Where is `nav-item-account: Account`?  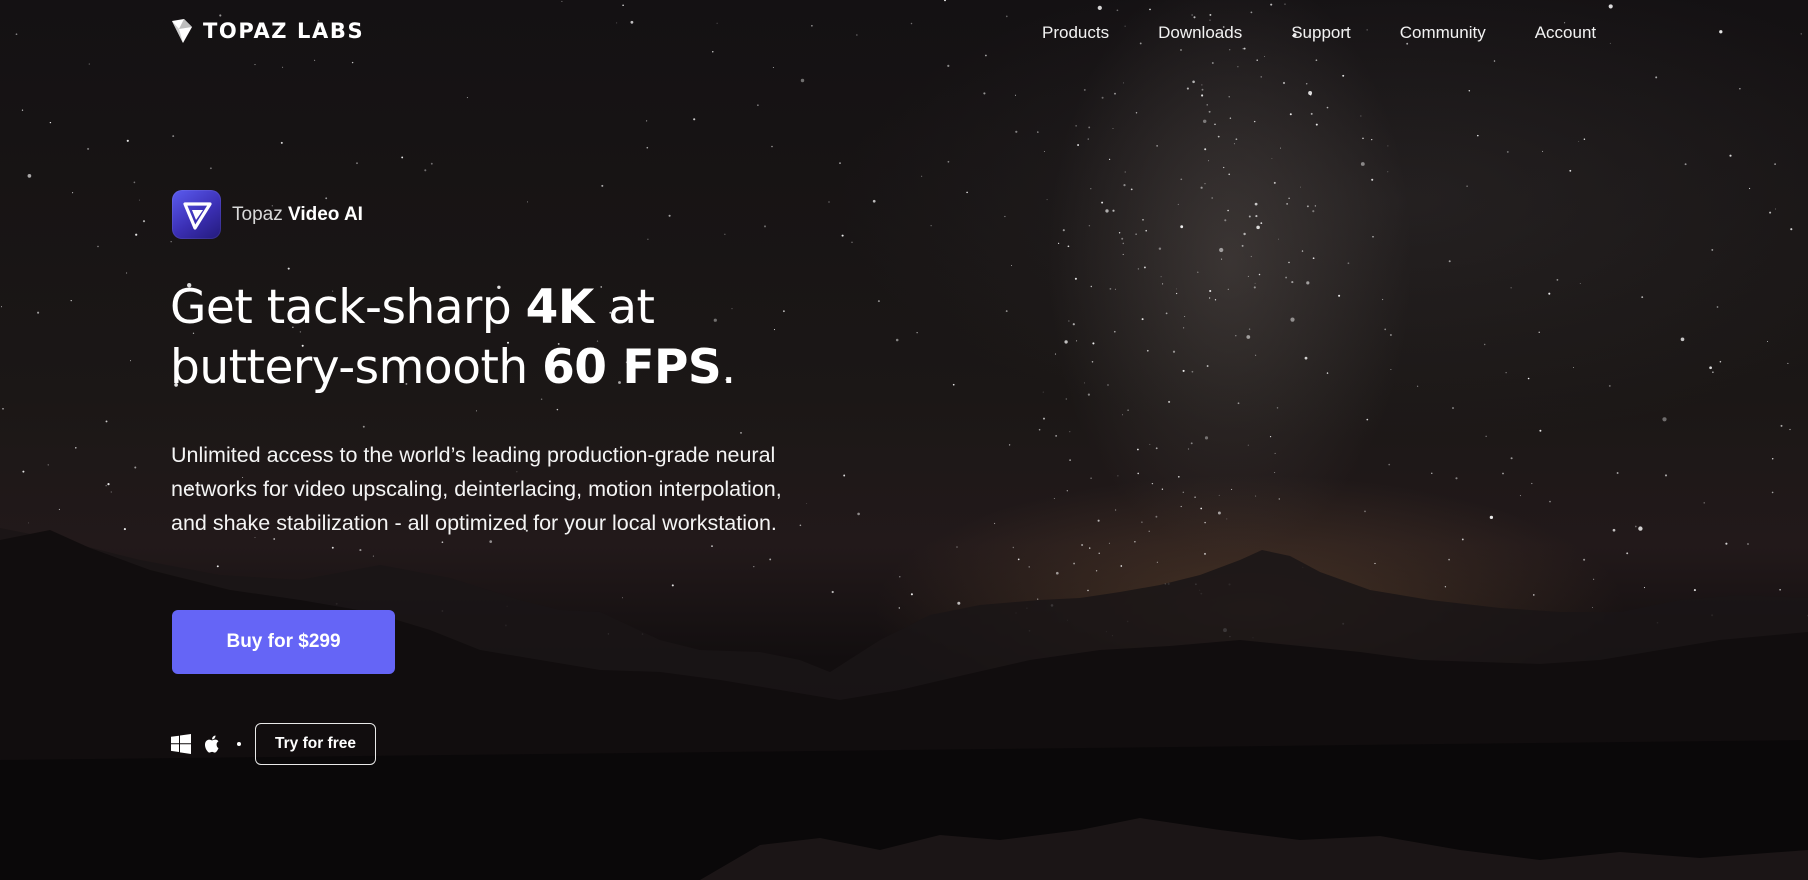 nav-item-account: Account is located at coordinates (1565, 33).